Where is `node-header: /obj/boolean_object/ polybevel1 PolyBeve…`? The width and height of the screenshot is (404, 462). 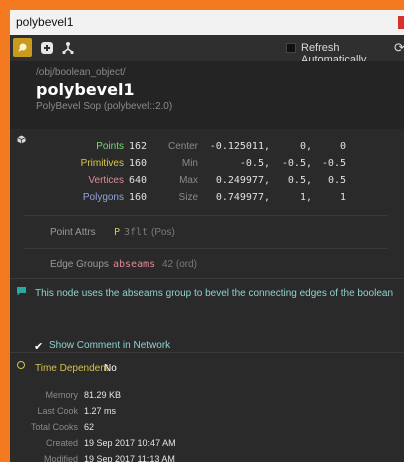
node-header: /obj/boolean_object/ polybevel1 PolyBeve… is located at coordinates (207, 95).